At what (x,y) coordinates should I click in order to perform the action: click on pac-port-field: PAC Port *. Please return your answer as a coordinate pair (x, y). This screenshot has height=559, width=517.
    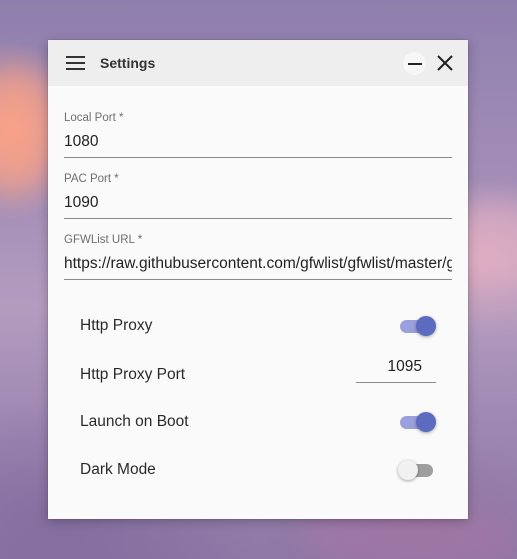
    Looking at the image, I should click on (258, 195).